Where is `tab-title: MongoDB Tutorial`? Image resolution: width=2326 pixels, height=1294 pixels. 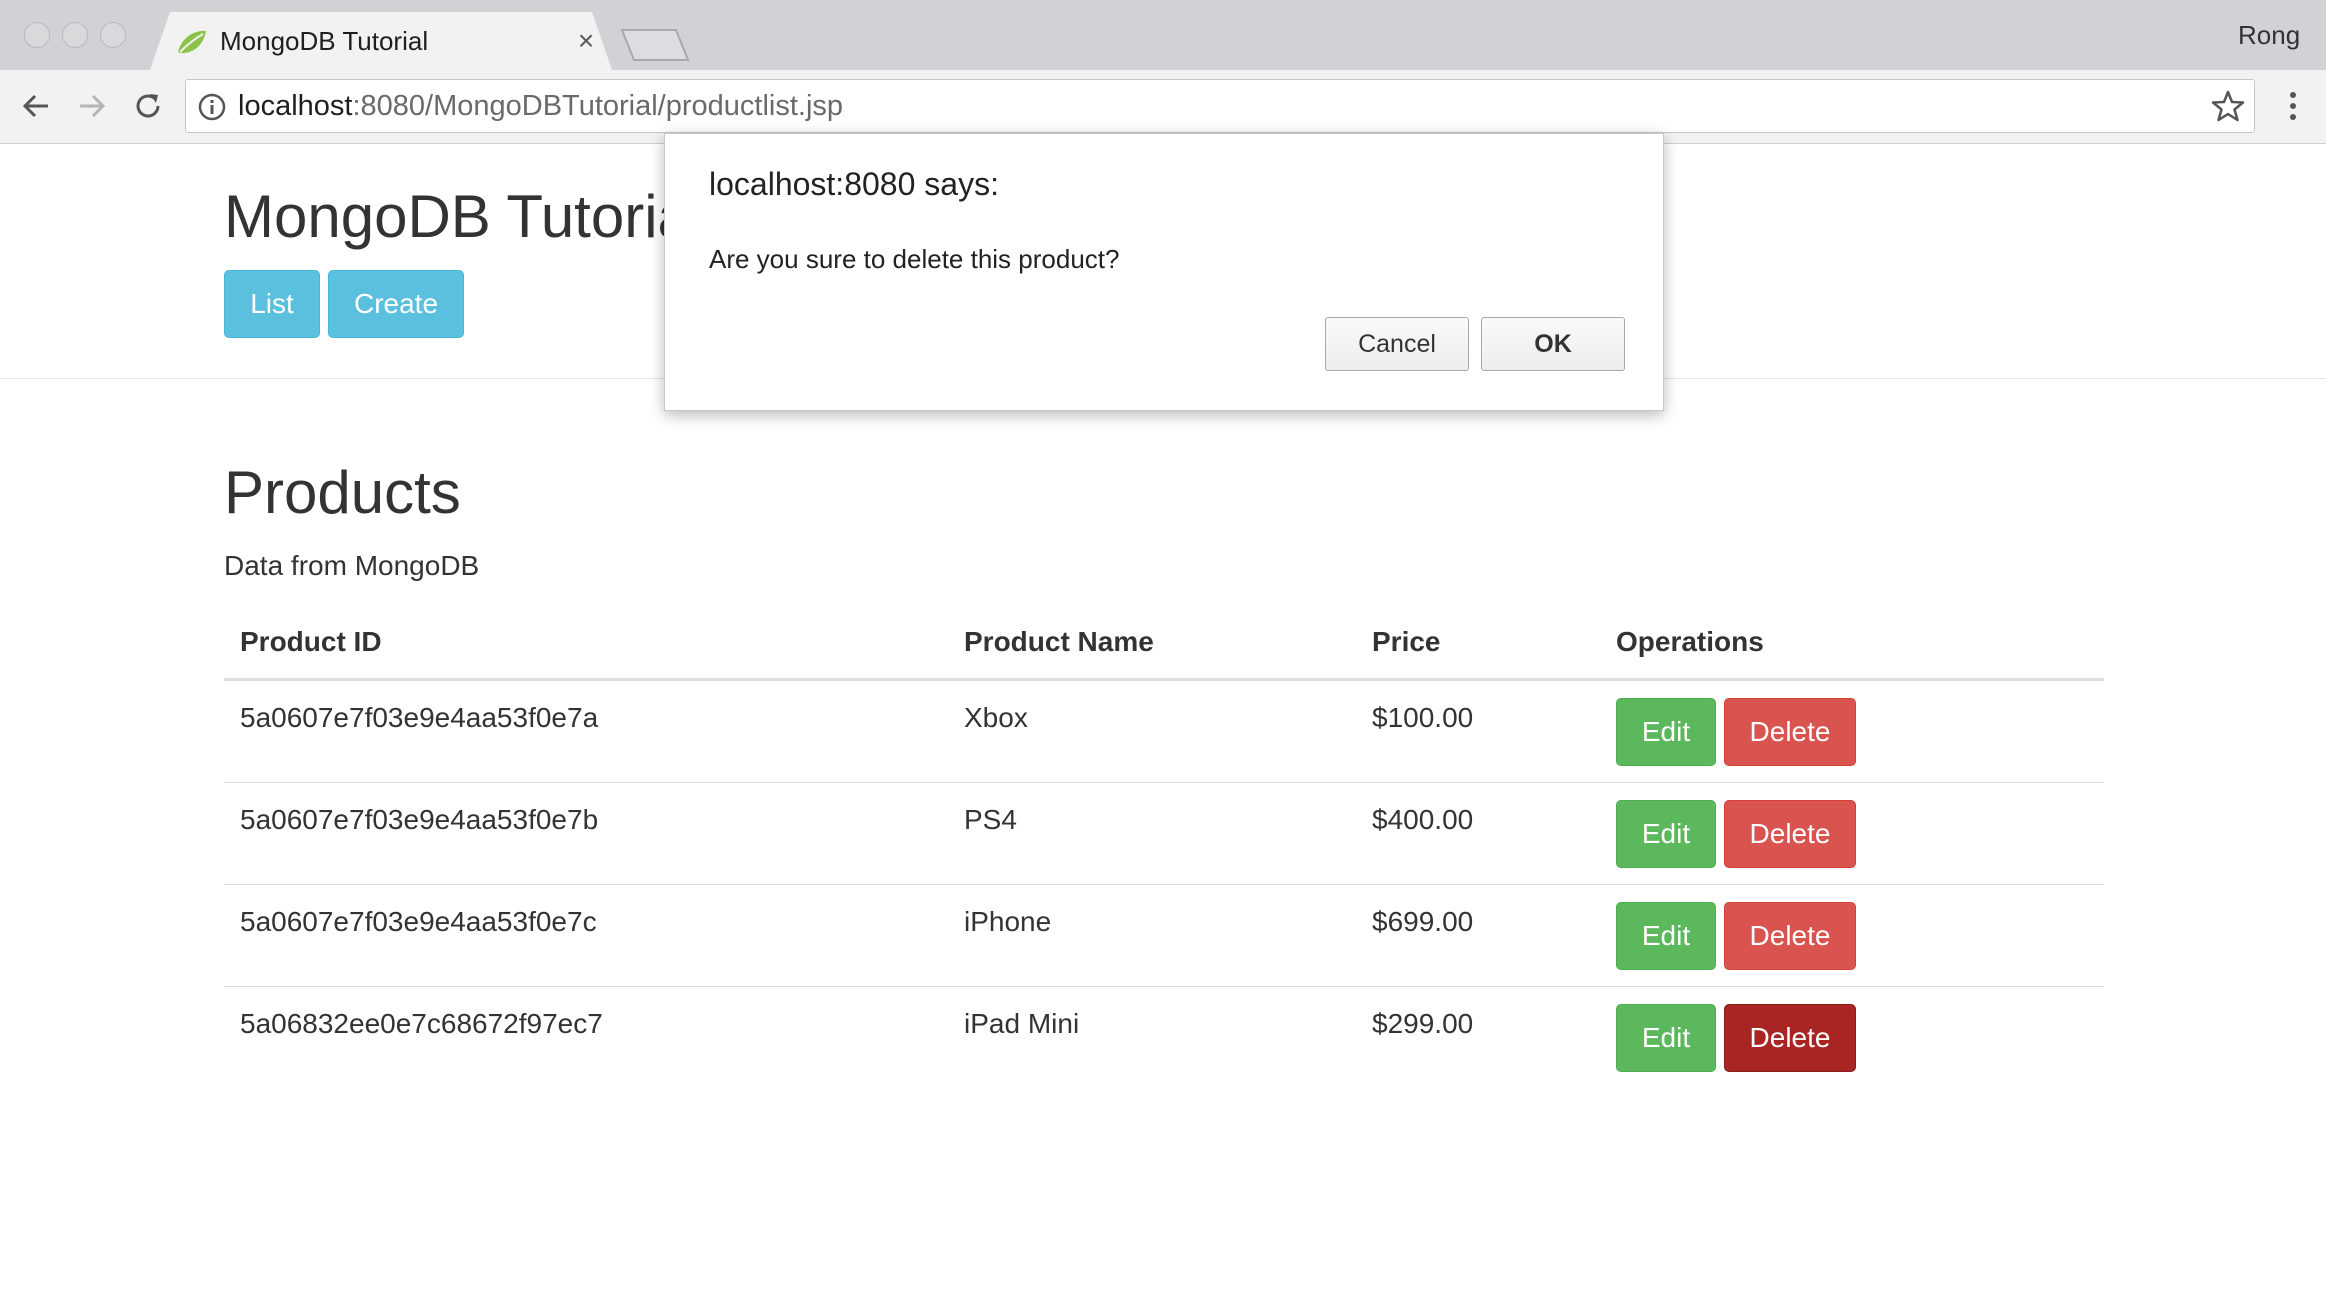
tab-title: MongoDB Tutorial is located at coordinates (324, 41).